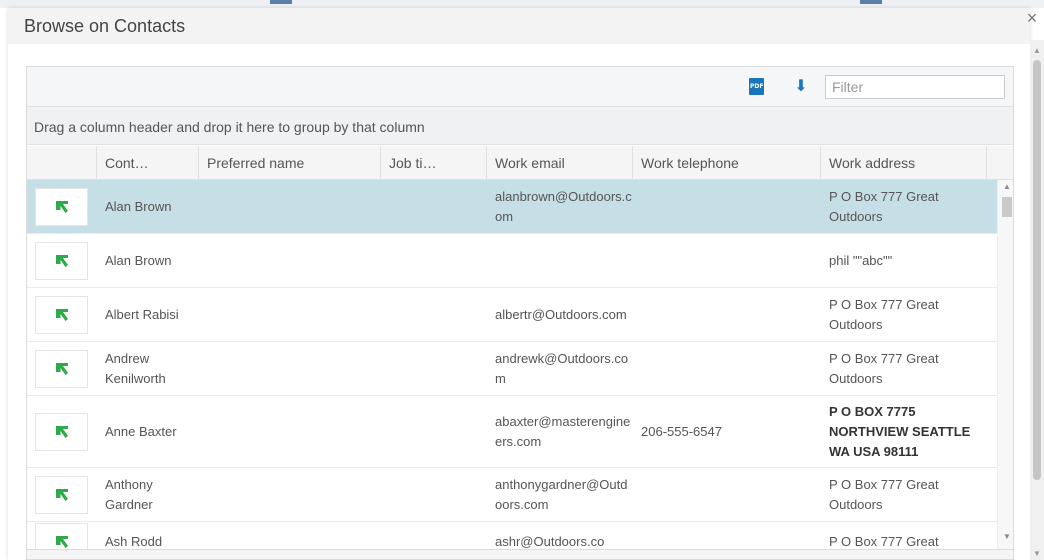 The image size is (1044, 560). I want to click on download-icon: ⬇, so click(801, 87).